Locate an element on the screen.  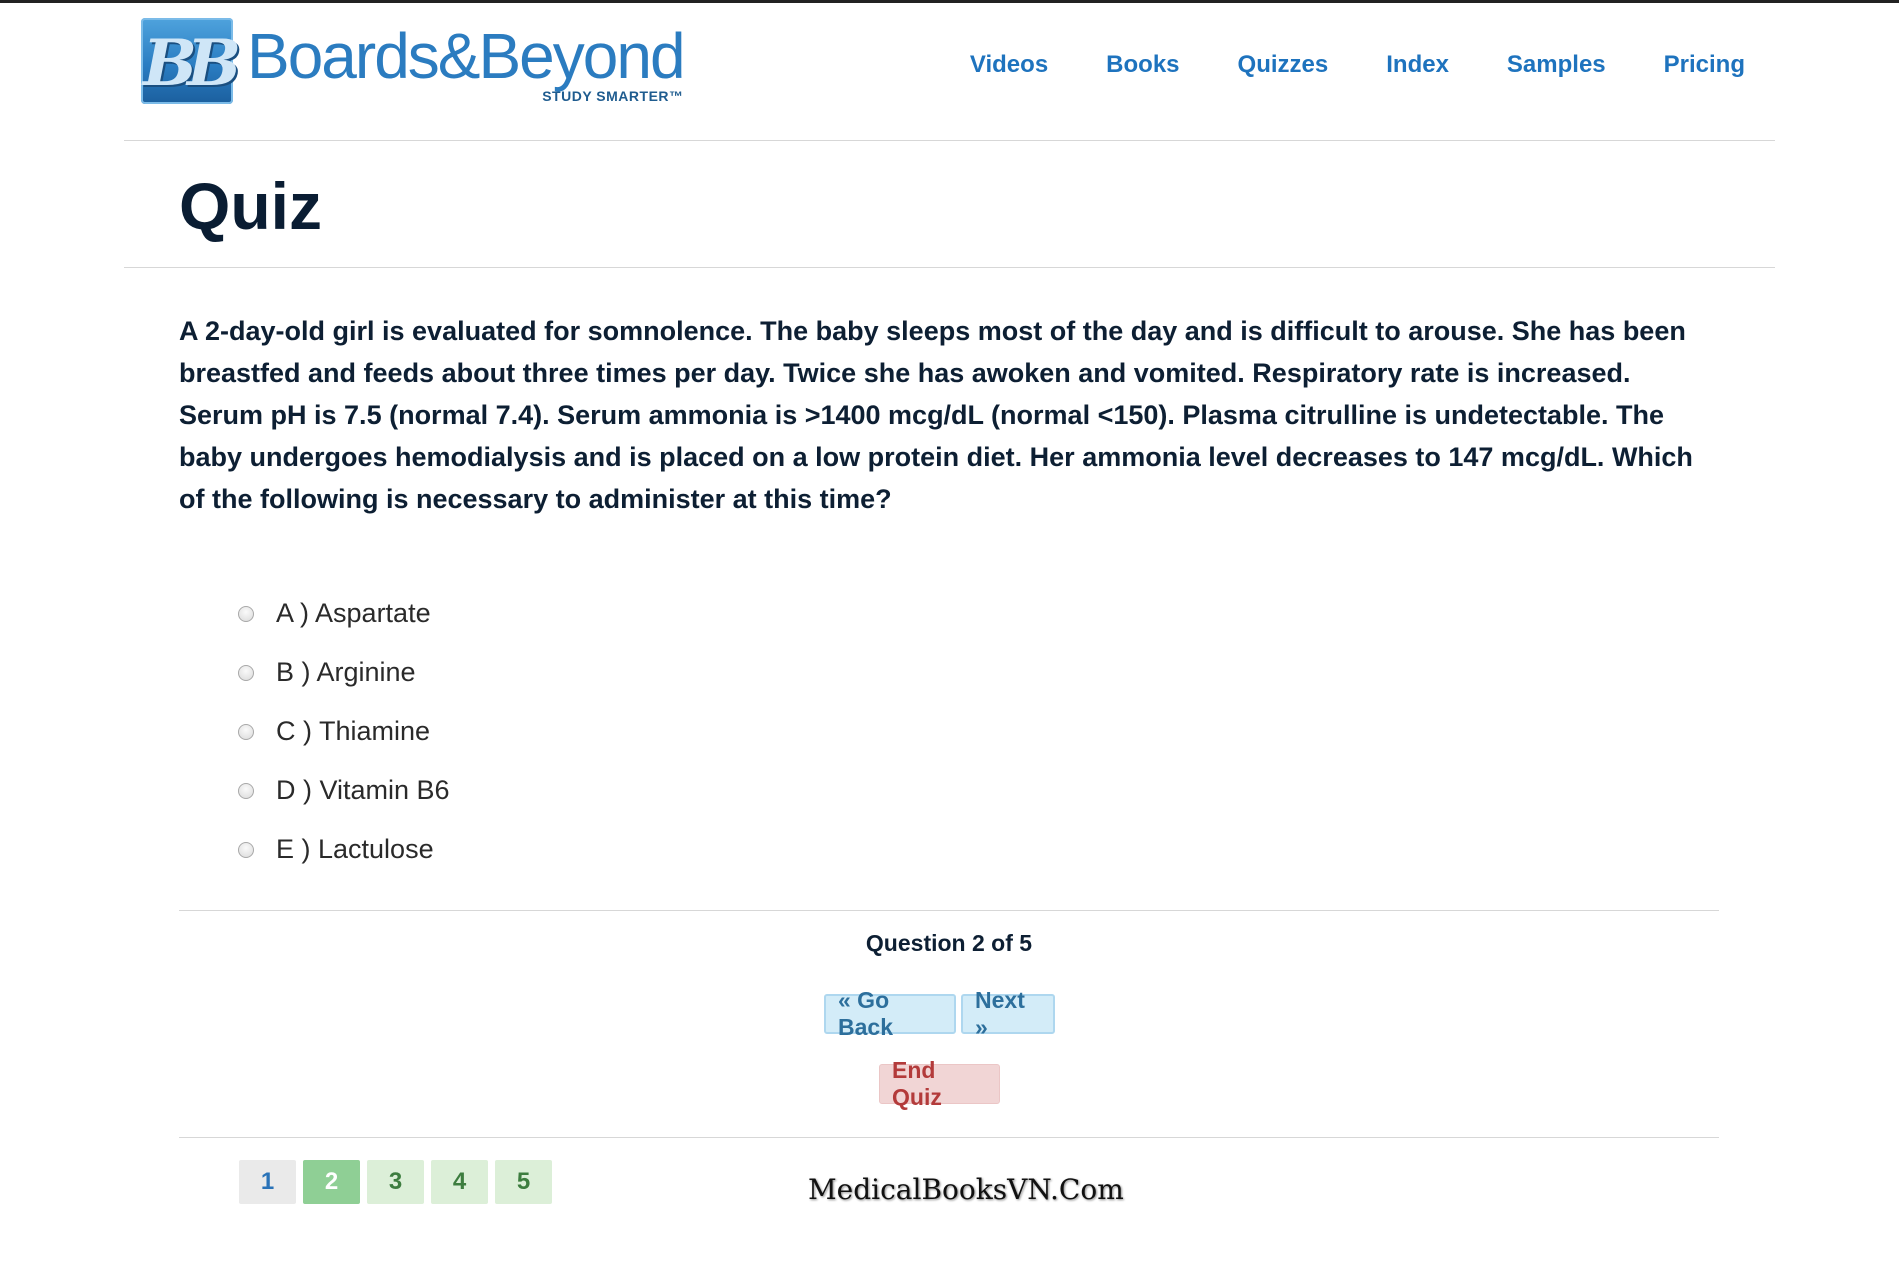
question-pager: 1 2 3 4 5 is located at coordinates (395, 1182).